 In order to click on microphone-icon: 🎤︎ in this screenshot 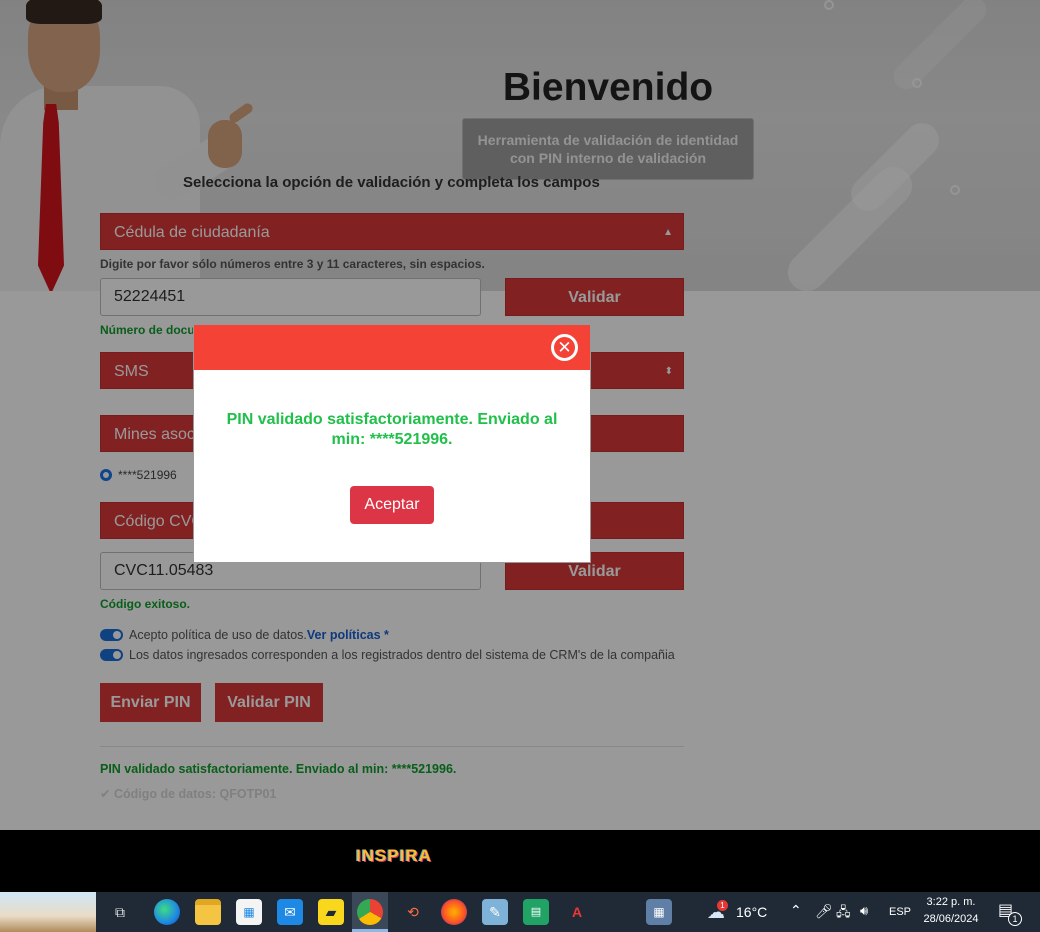, I will do `click(824, 911)`.